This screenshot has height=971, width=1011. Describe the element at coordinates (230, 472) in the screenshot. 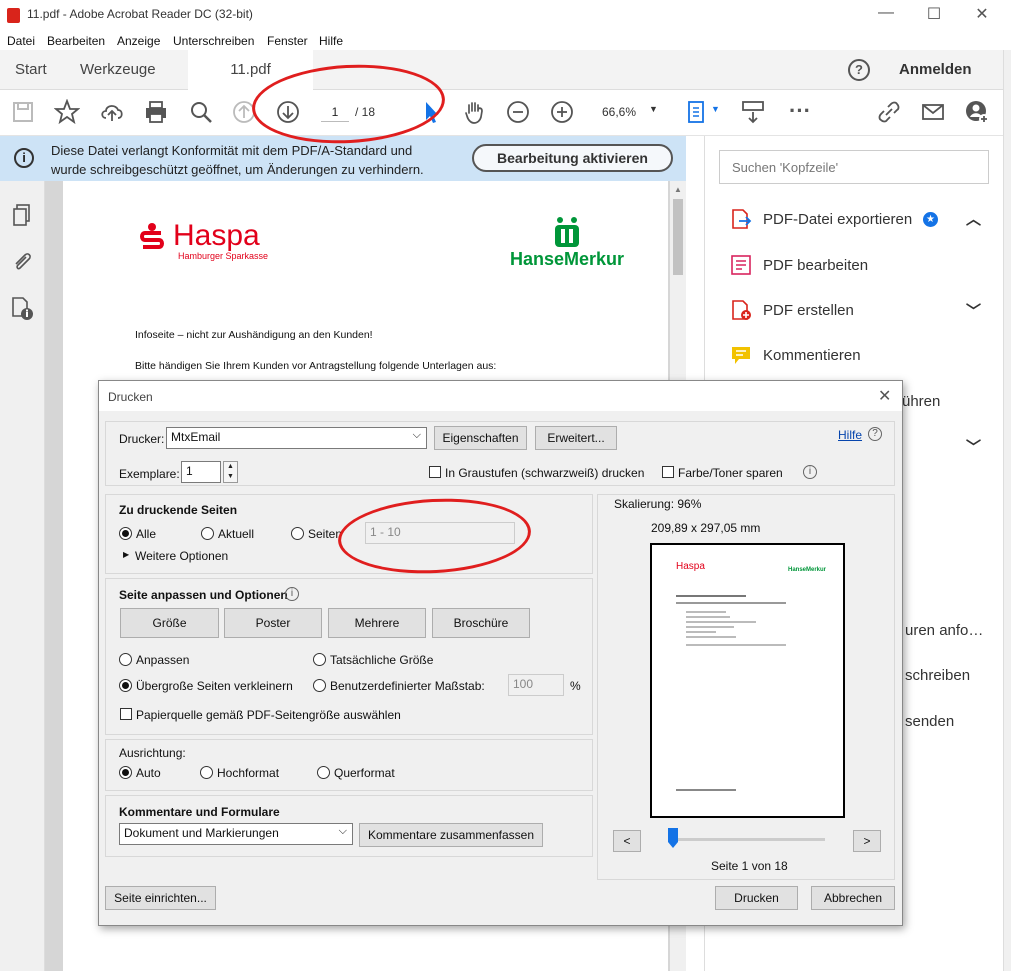

I see `copies-spinner: ▲ ▼` at that location.